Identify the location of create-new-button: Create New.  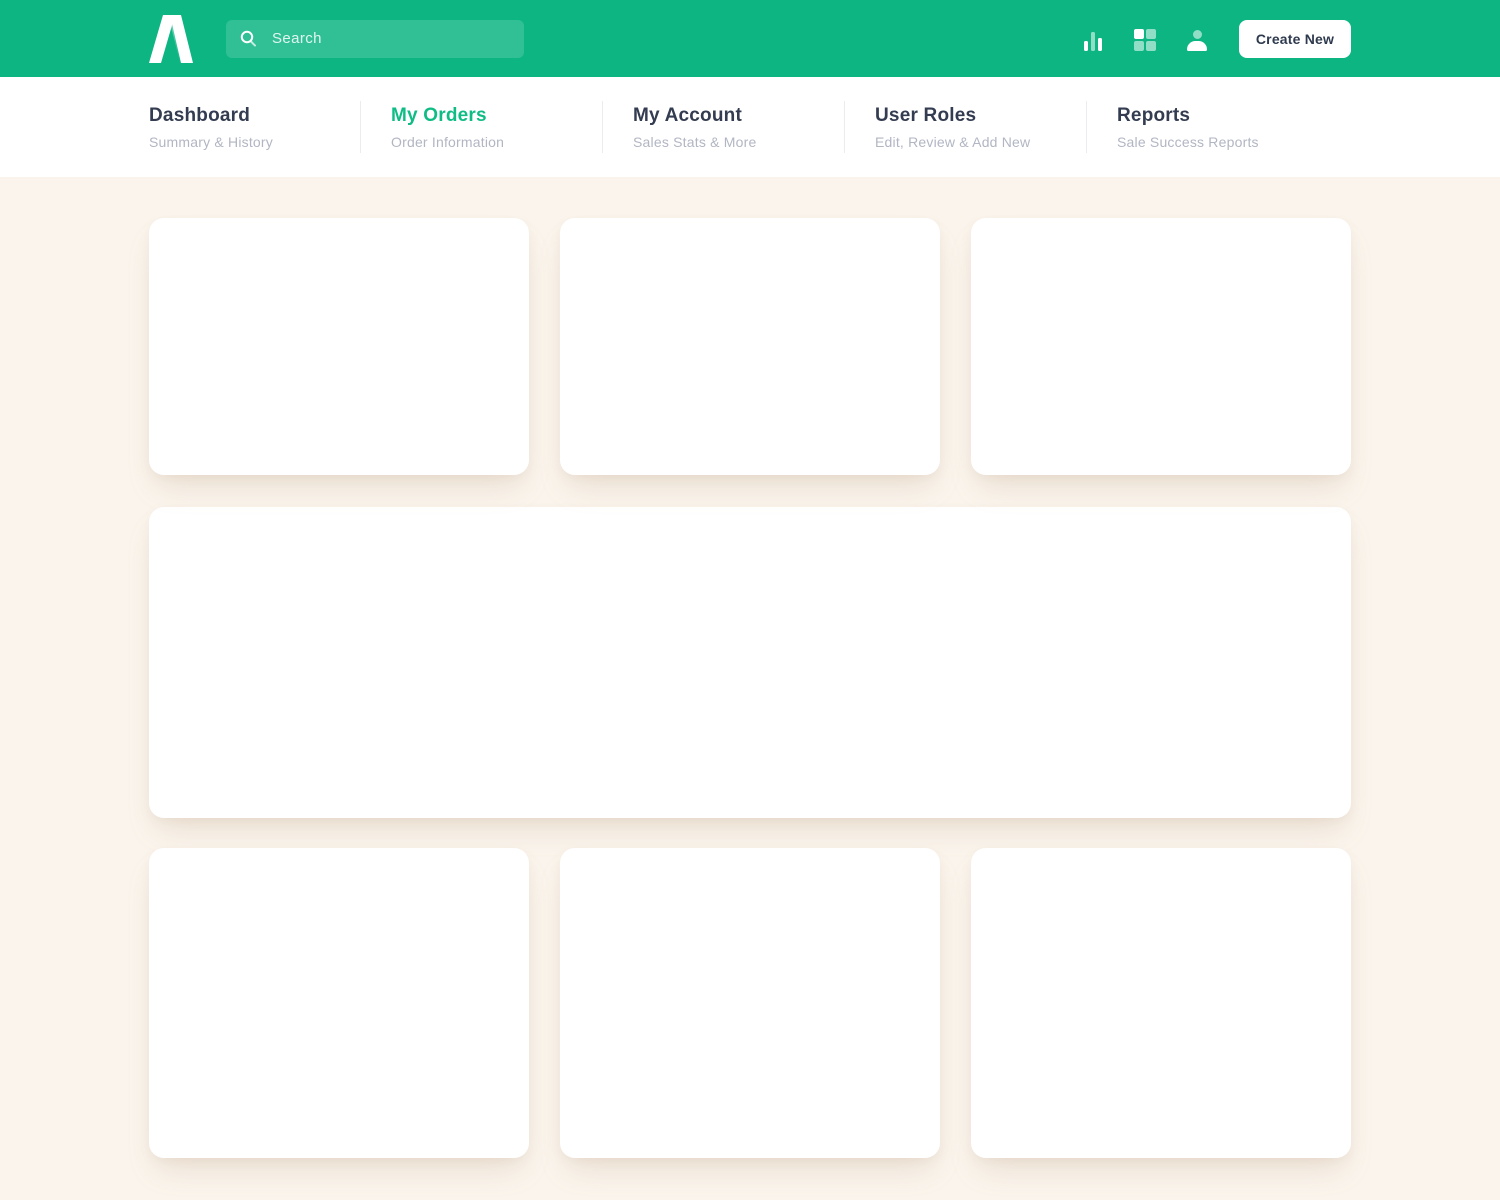
(1295, 38).